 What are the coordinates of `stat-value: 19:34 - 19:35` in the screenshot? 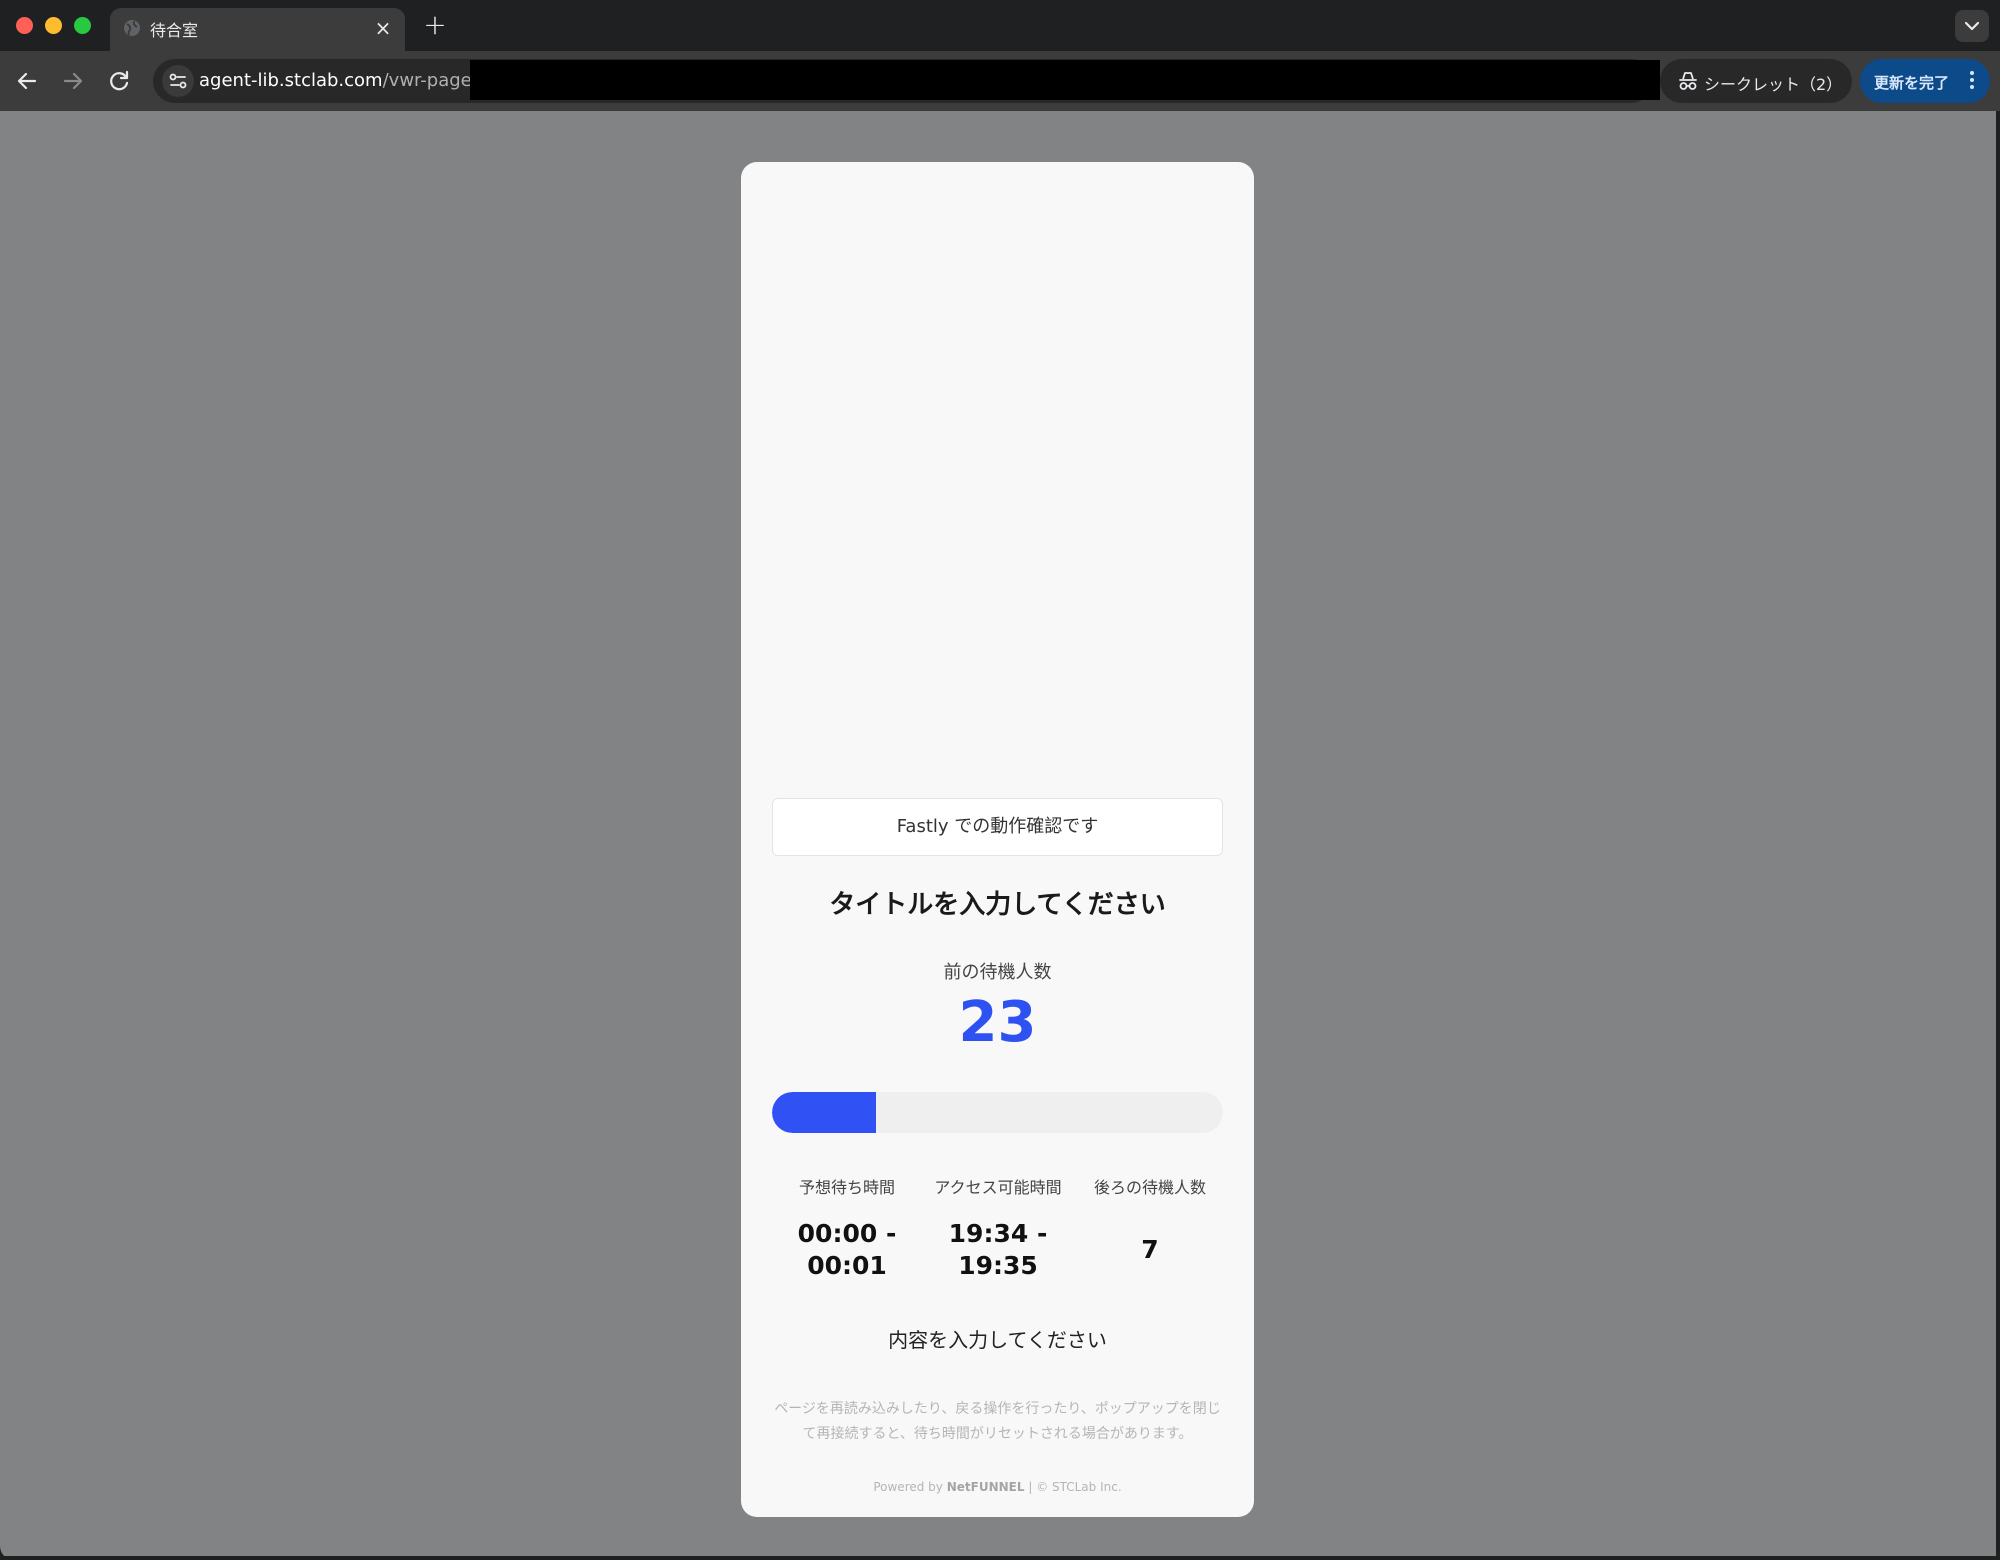 It's located at (998, 1250).